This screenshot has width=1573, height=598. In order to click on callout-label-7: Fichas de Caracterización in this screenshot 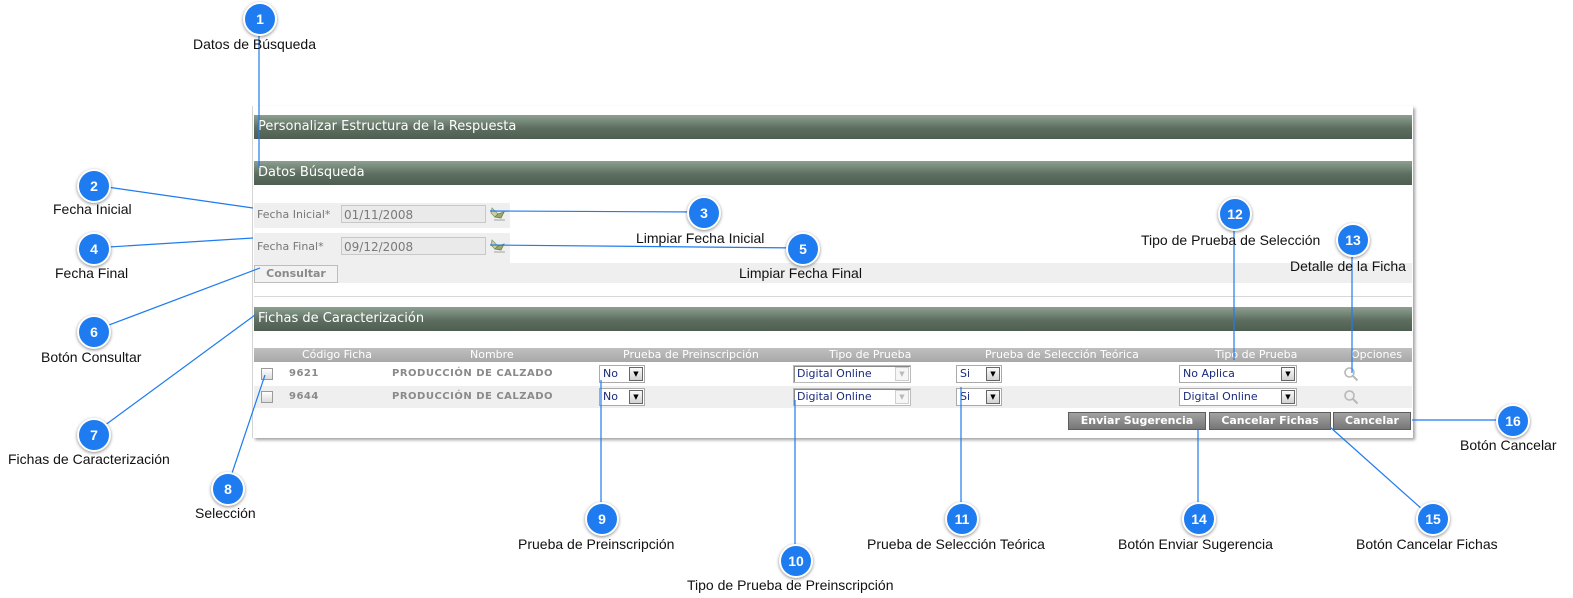, I will do `click(89, 459)`.